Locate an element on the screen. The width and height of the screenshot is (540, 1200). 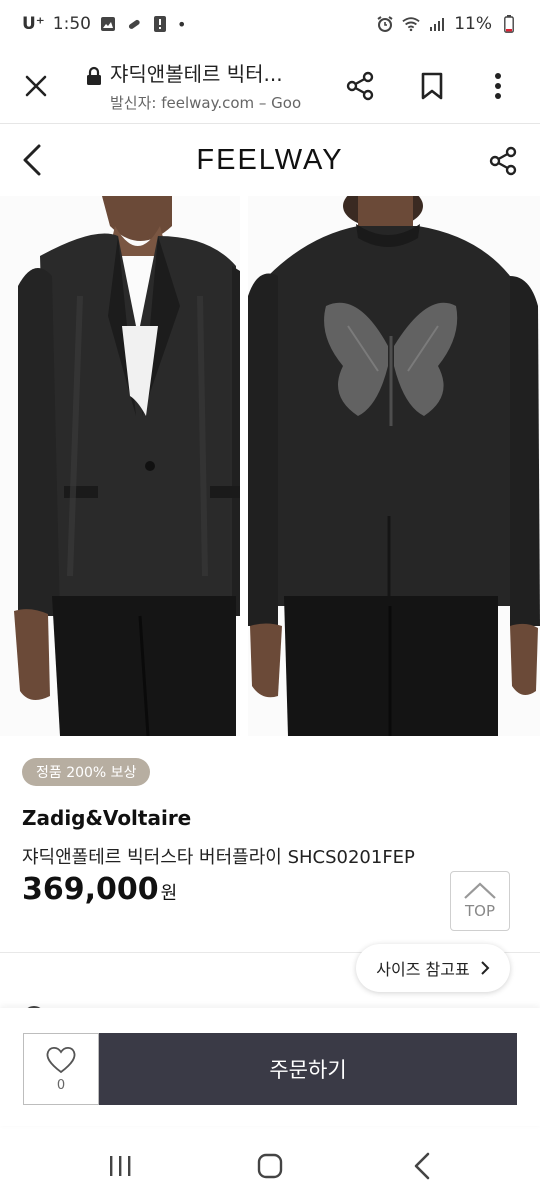
wishlist-count: 0 is located at coordinates (61, 1085).